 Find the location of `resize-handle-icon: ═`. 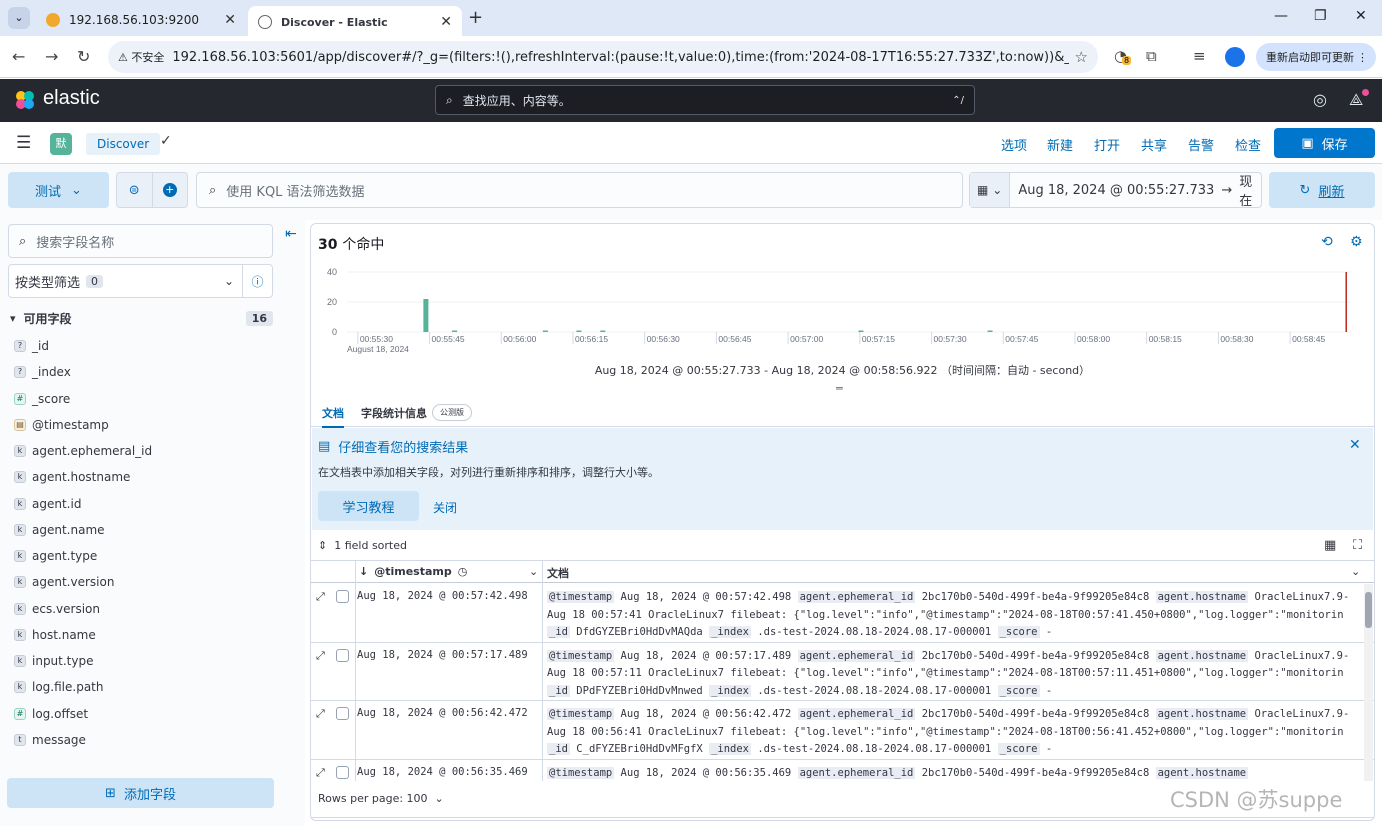

resize-handle-icon: ═ is located at coordinates (839, 388).